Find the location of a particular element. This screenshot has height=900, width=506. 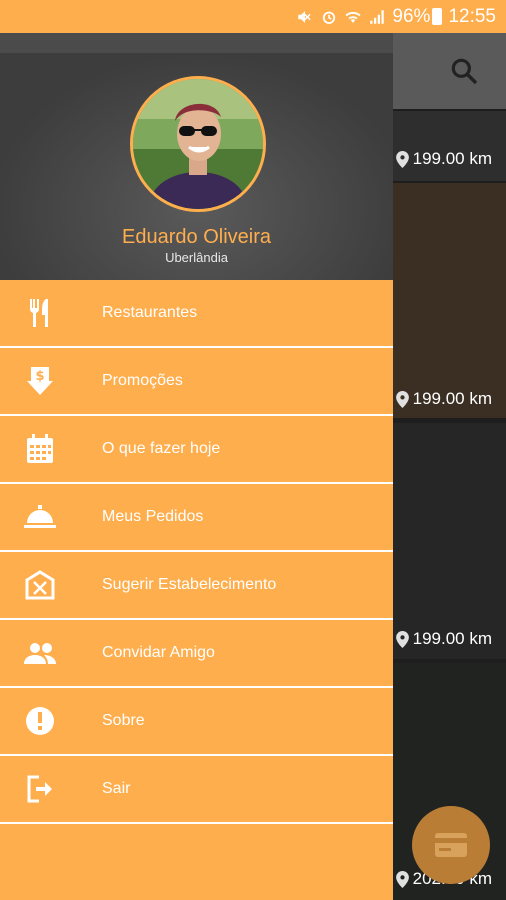

search-icon is located at coordinates (464, 71).